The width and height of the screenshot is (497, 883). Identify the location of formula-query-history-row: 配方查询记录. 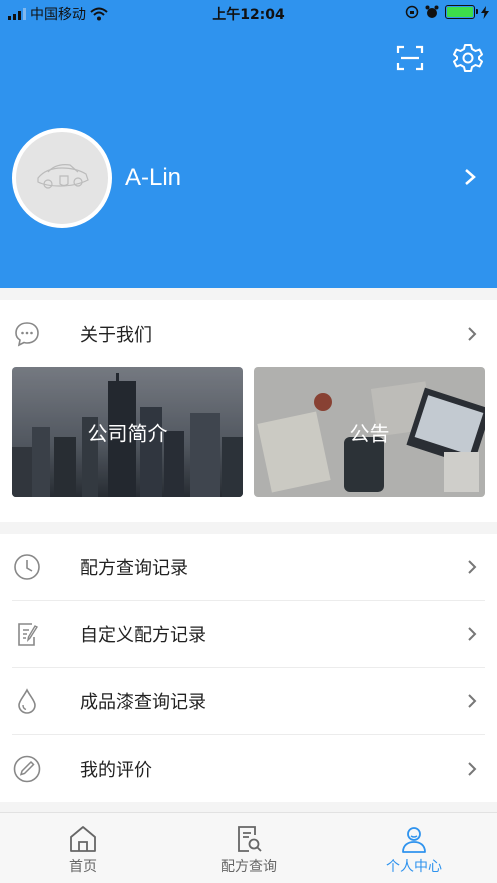
(248, 567).